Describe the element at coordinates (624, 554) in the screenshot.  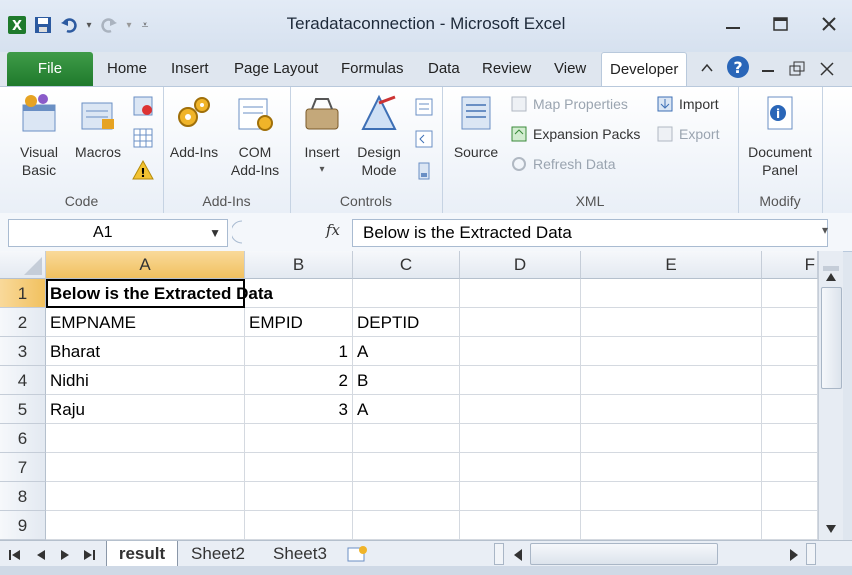
I see `horizontal-scrollbar-thumb` at that location.